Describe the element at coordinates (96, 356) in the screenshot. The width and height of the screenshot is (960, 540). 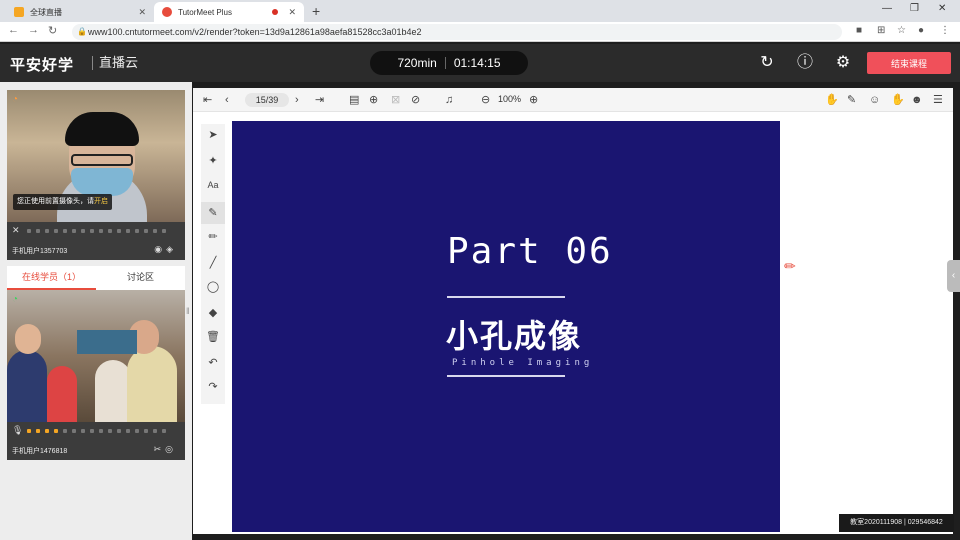
I see `student-video: ◔` at that location.